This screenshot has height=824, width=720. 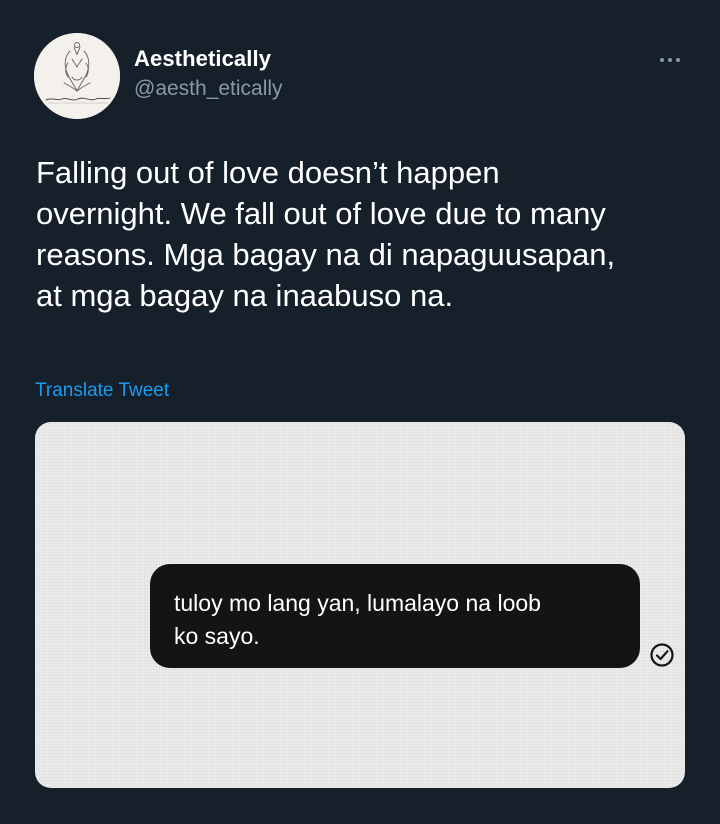 I want to click on author-handle: @aesth_etically, so click(x=208, y=89).